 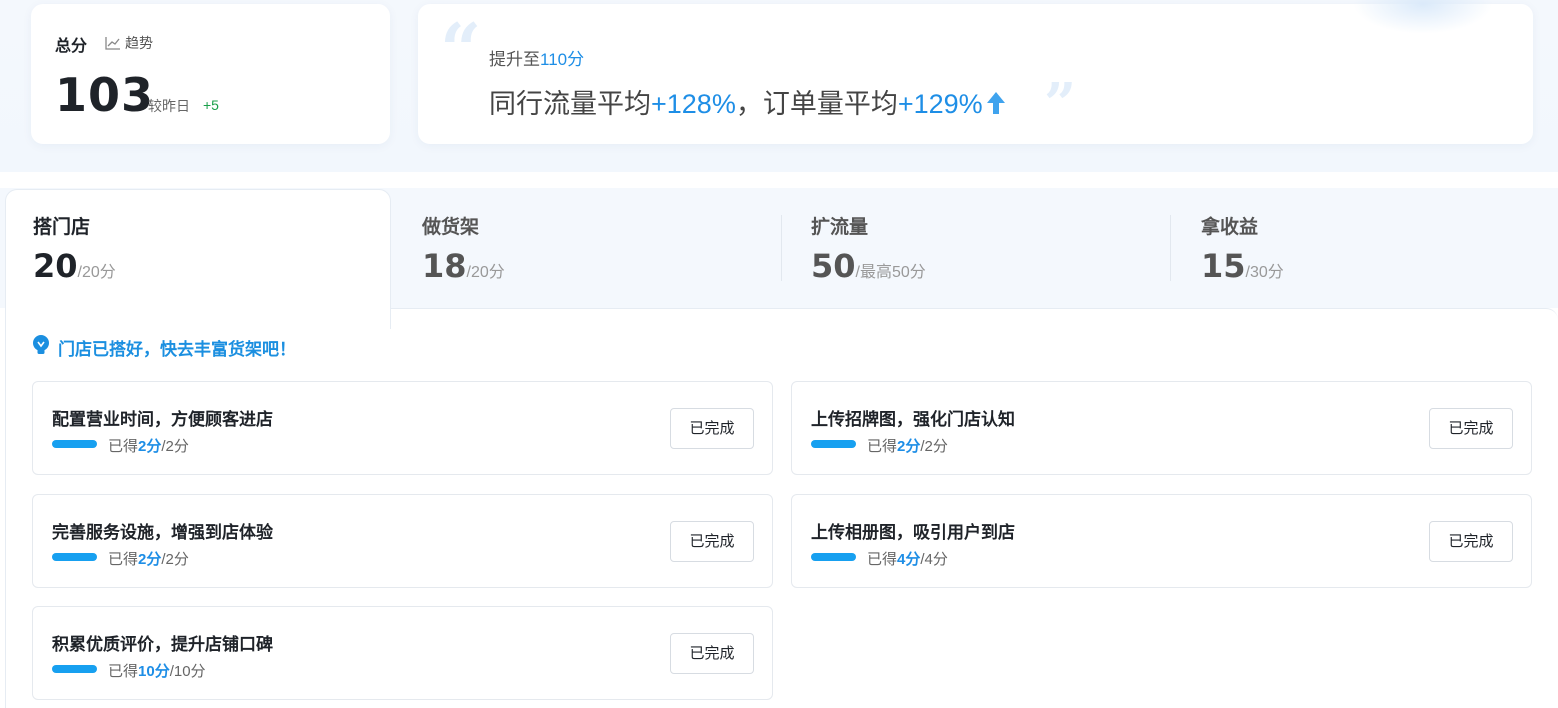 I want to click on promo-order-gain: +129%, so click(x=940, y=104).